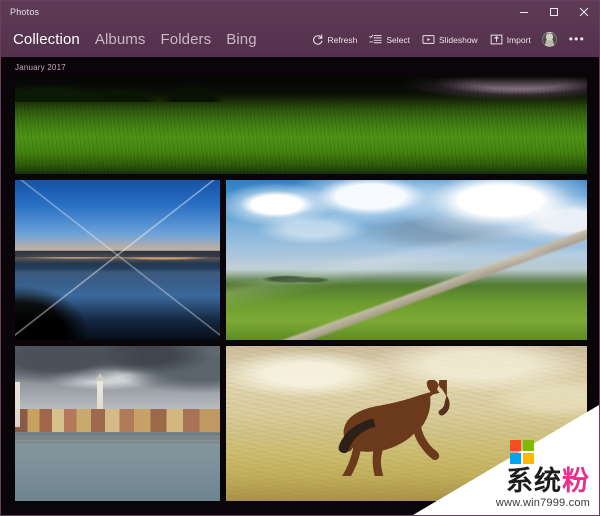 Image resolution: width=600 pixels, height=516 pixels. I want to click on date-group-label: January 2017, so click(40, 67).